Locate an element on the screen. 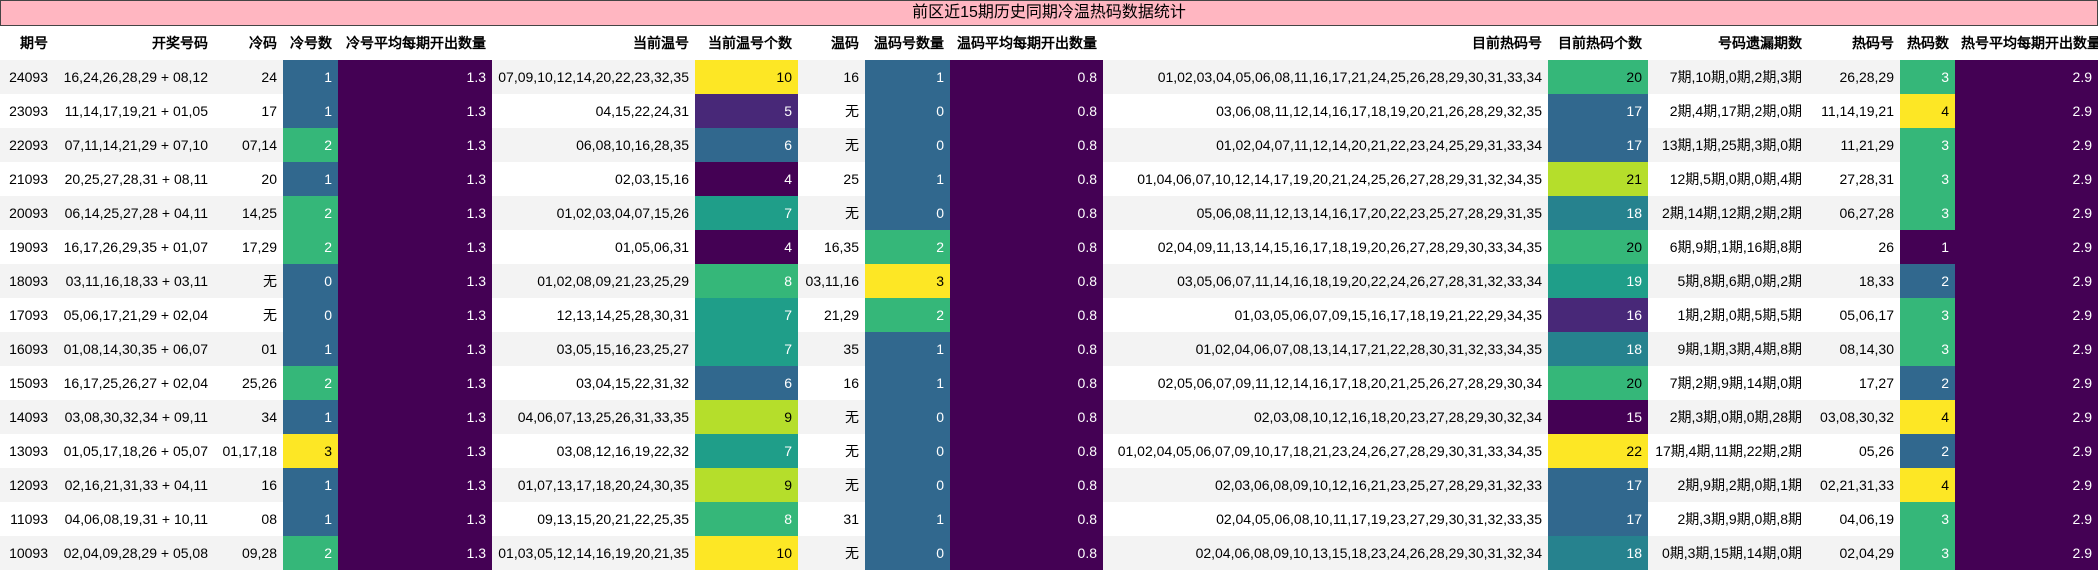  table-cell: 03,11,16,18,33 + 03,11 is located at coordinates (134, 281).